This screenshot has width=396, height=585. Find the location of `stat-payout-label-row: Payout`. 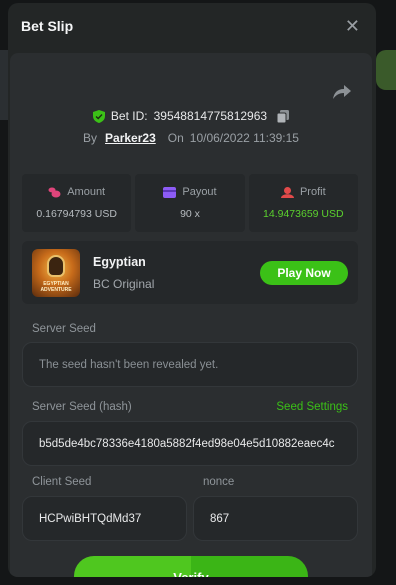

stat-payout-label-row: Payout is located at coordinates (190, 192).